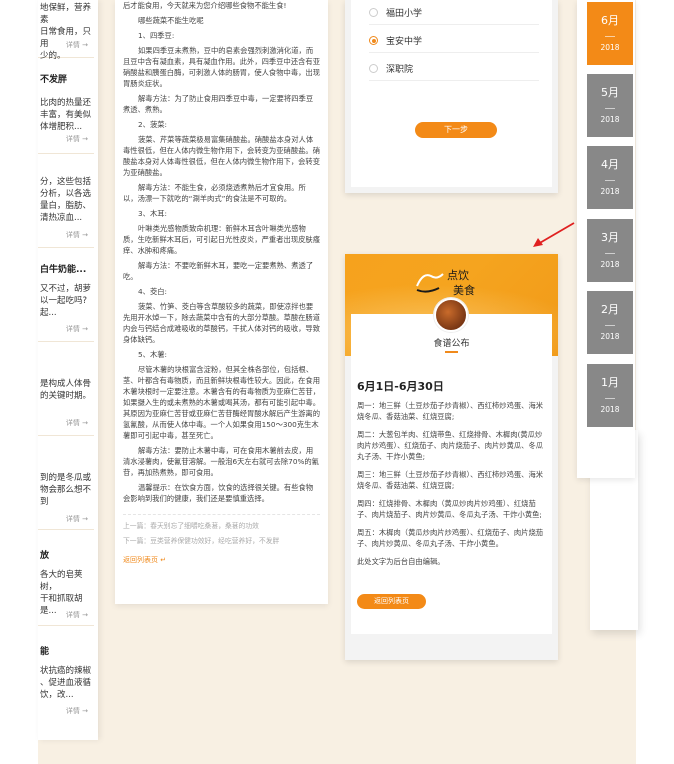 The width and height of the screenshot is (674, 764). I want to click on list-item-line: 又不过，胡萝, so click(66, 289).